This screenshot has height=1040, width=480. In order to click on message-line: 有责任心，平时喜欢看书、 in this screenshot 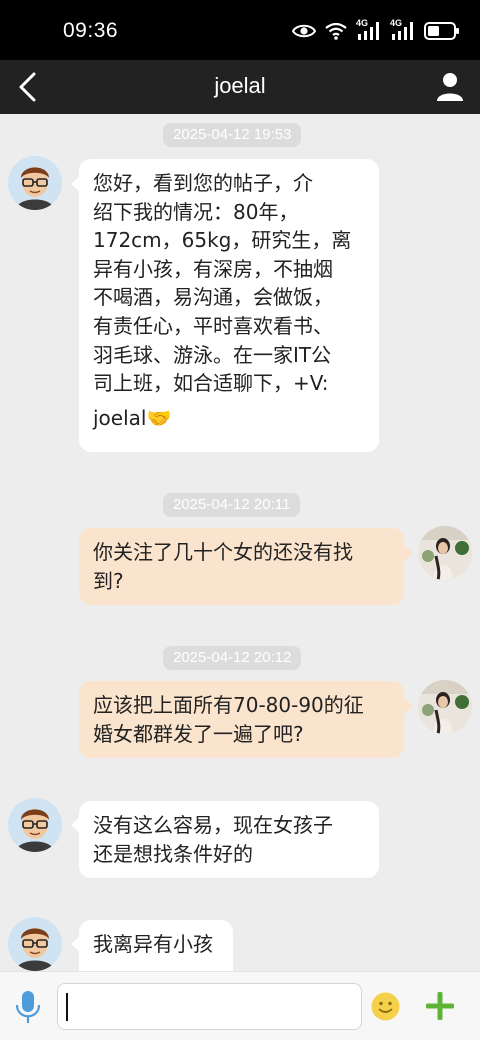, I will do `click(213, 325)`.